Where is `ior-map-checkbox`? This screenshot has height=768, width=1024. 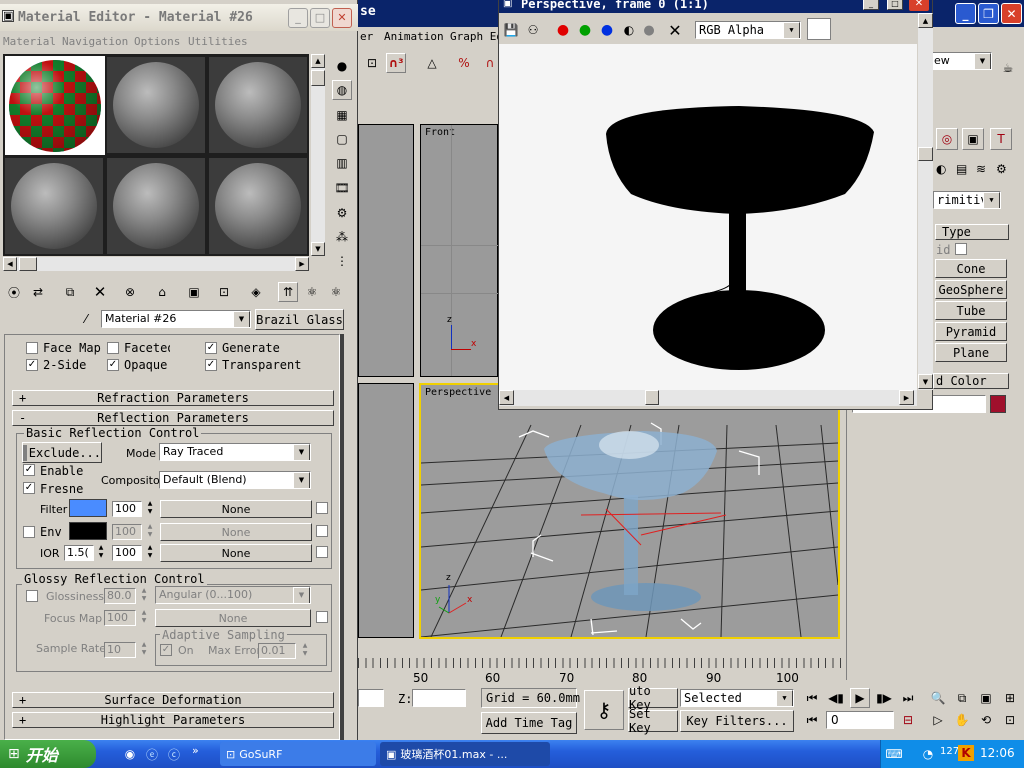 ior-map-checkbox is located at coordinates (322, 552).